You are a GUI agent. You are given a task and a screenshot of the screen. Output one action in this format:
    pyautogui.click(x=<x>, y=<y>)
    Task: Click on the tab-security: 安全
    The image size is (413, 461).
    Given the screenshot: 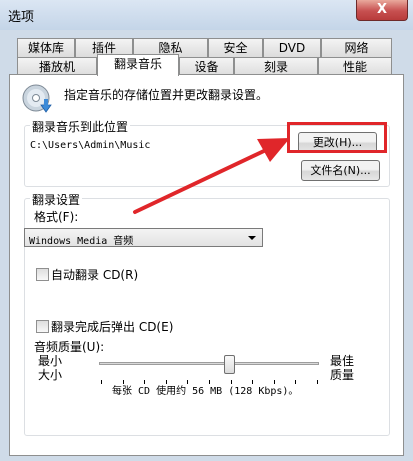 What is the action you would take?
    pyautogui.click(x=235, y=47)
    